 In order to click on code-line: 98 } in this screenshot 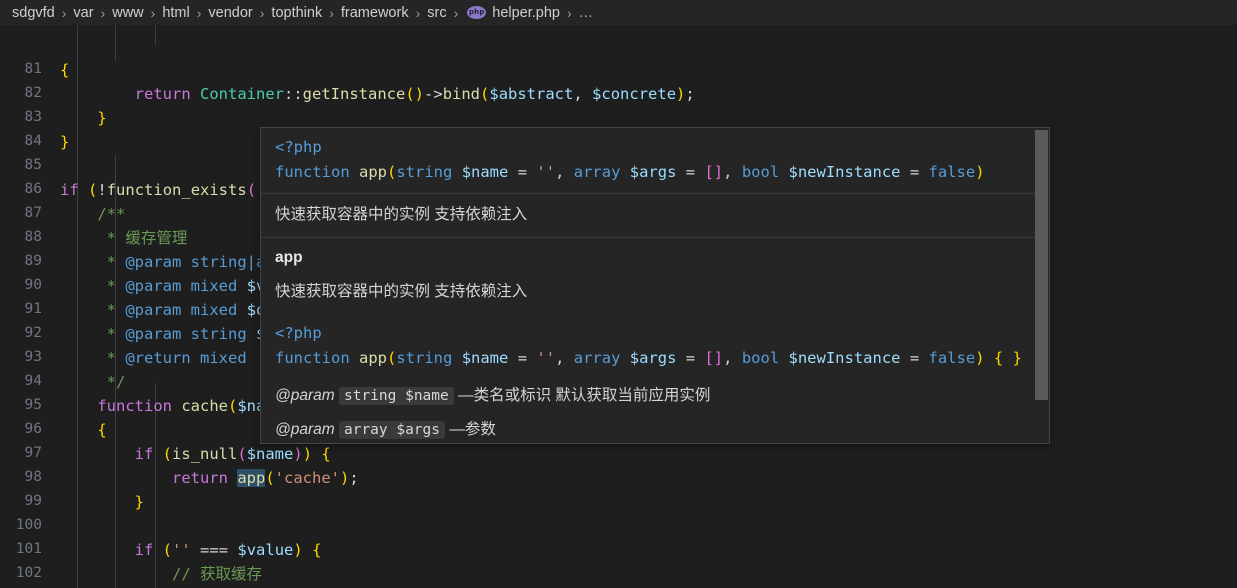, I will do `click(618, 475)`.